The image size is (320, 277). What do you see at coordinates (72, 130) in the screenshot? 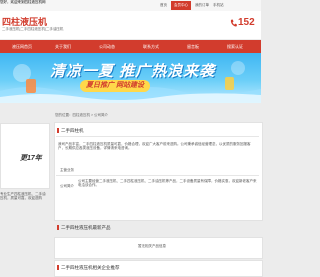
I see `section-title-profile: 二手四柱机` at bounding box center [72, 130].